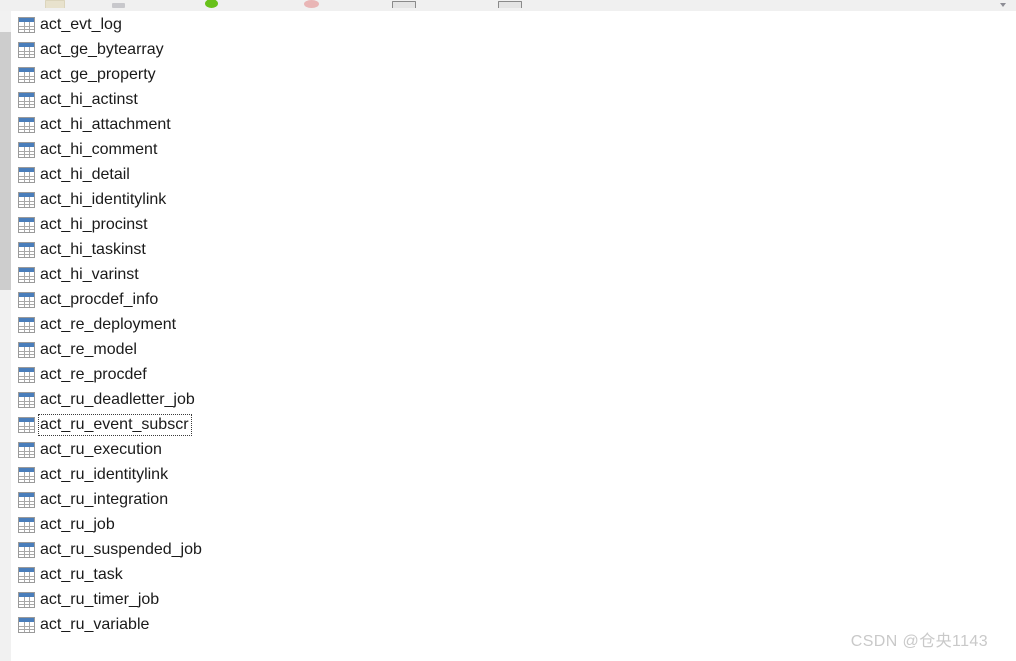 This screenshot has width=1016, height=661. What do you see at coordinates (513, 549) in the screenshot?
I see `table-list-item: act_ru_suspended_job` at bounding box center [513, 549].